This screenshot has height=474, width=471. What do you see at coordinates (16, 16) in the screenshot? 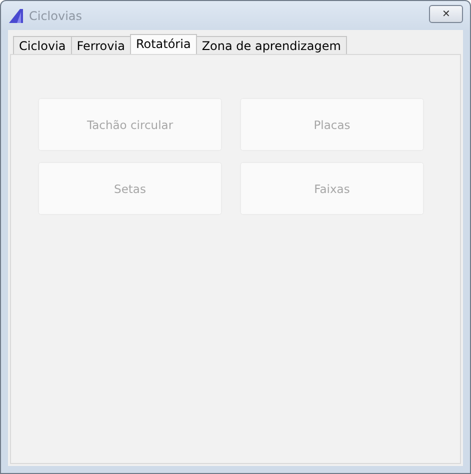
I see `app-logo-icon` at bounding box center [16, 16].